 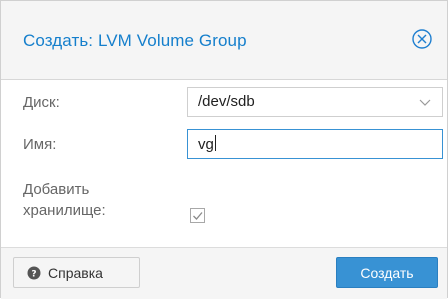 What do you see at coordinates (226, 101) in the screenshot?
I see `disk-select-value: /dev/sdb` at bounding box center [226, 101].